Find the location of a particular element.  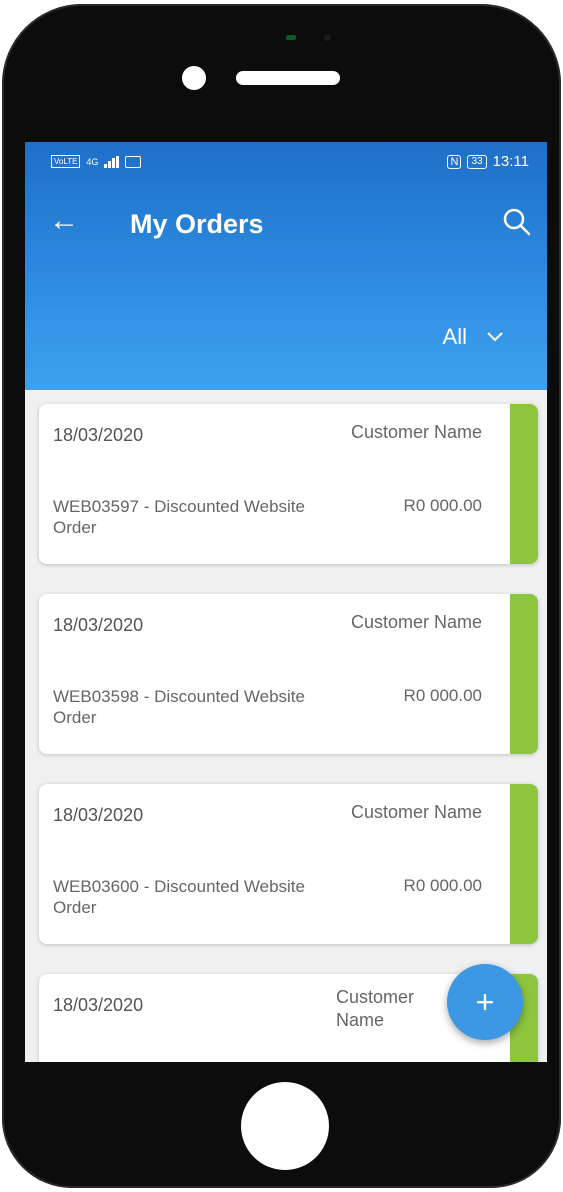

filter-label: All is located at coordinates (454, 336).